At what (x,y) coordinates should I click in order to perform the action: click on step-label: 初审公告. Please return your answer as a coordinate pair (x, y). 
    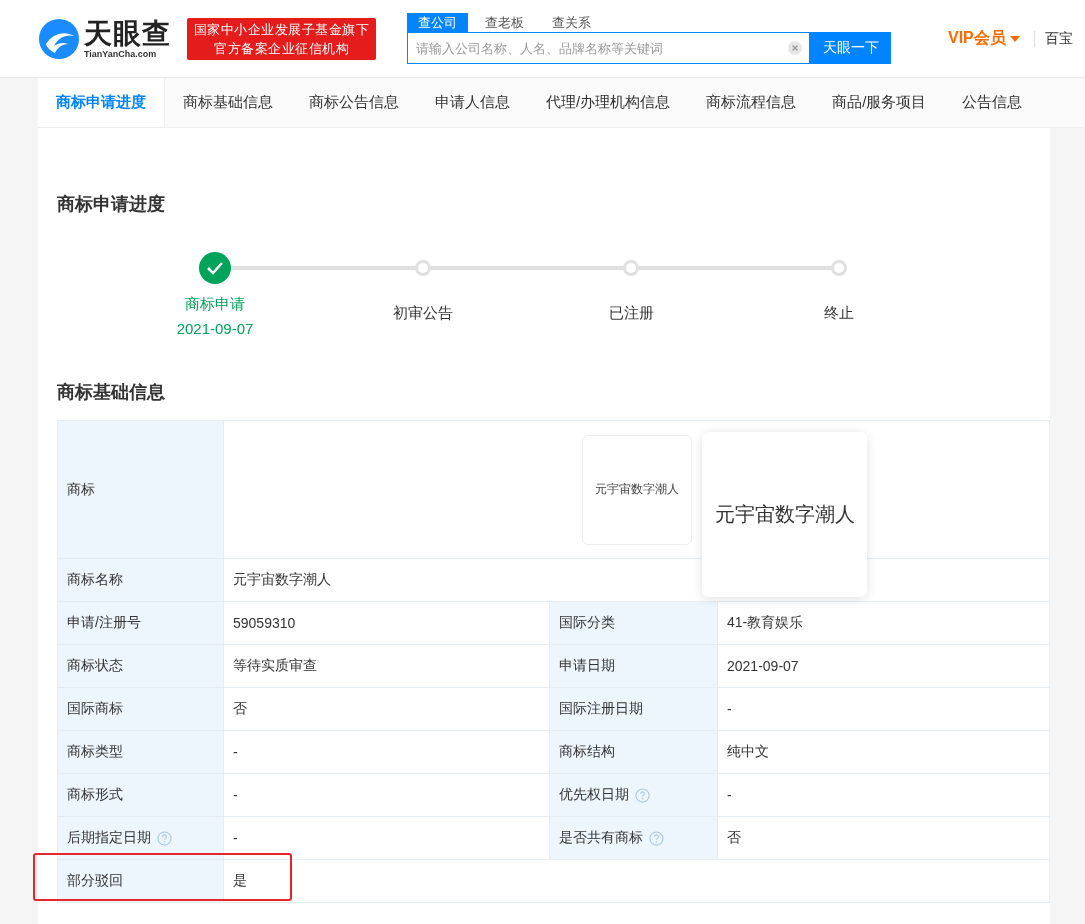
    Looking at the image, I should click on (423, 313).